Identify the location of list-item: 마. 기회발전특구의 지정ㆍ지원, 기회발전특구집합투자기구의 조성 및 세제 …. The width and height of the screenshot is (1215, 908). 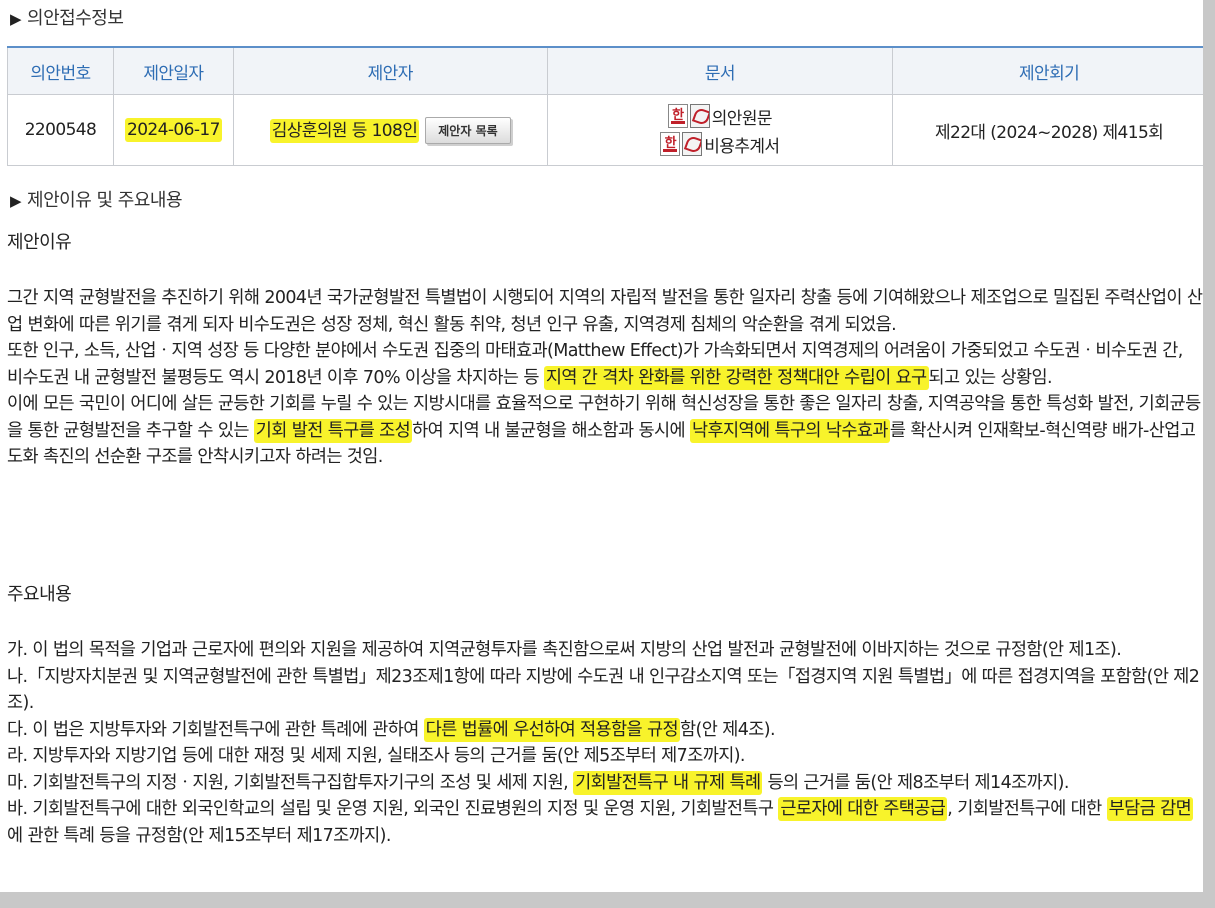
(538, 782).